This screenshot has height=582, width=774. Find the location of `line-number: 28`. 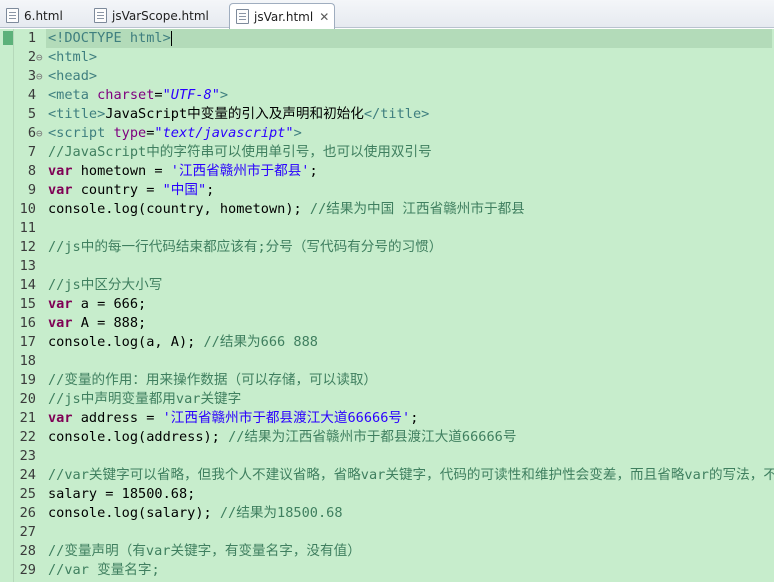

line-number: 28 is located at coordinates (27, 551).